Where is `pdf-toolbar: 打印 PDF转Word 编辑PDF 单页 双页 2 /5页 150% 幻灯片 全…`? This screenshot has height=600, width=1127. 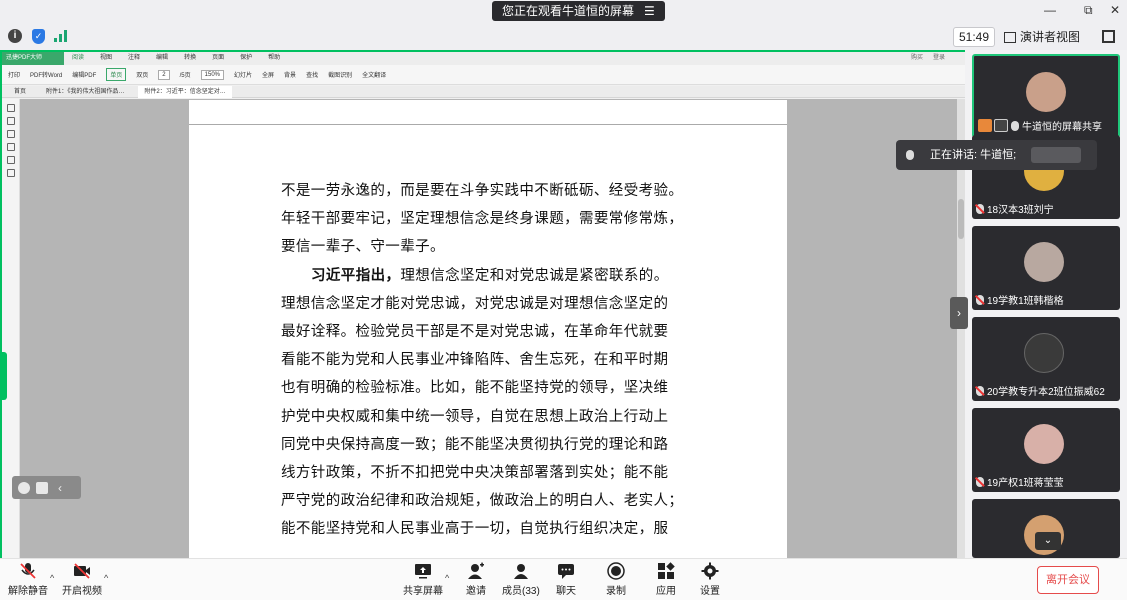
pdf-toolbar: 打印 PDF转Word 编辑PDF 单页 双页 2 /5页 150% 幻灯片 全… is located at coordinates (483, 75).